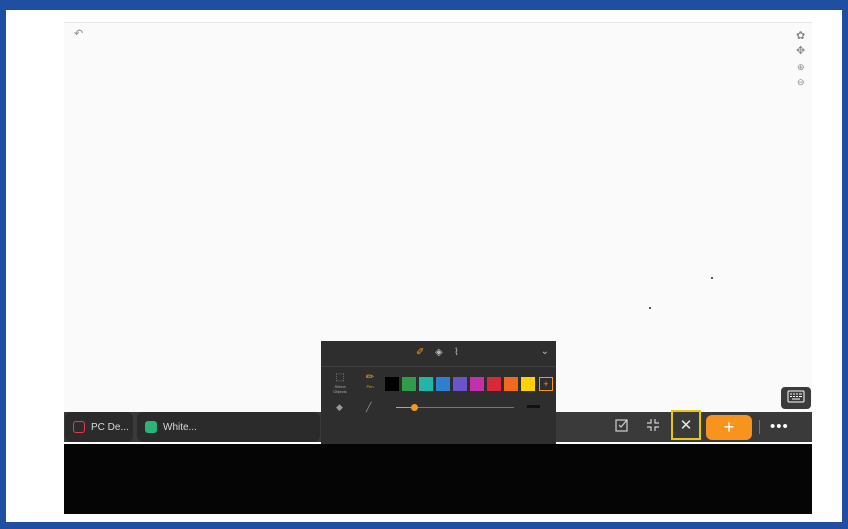  I want to click on highlighter-icon: ◆, so click(339, 407).